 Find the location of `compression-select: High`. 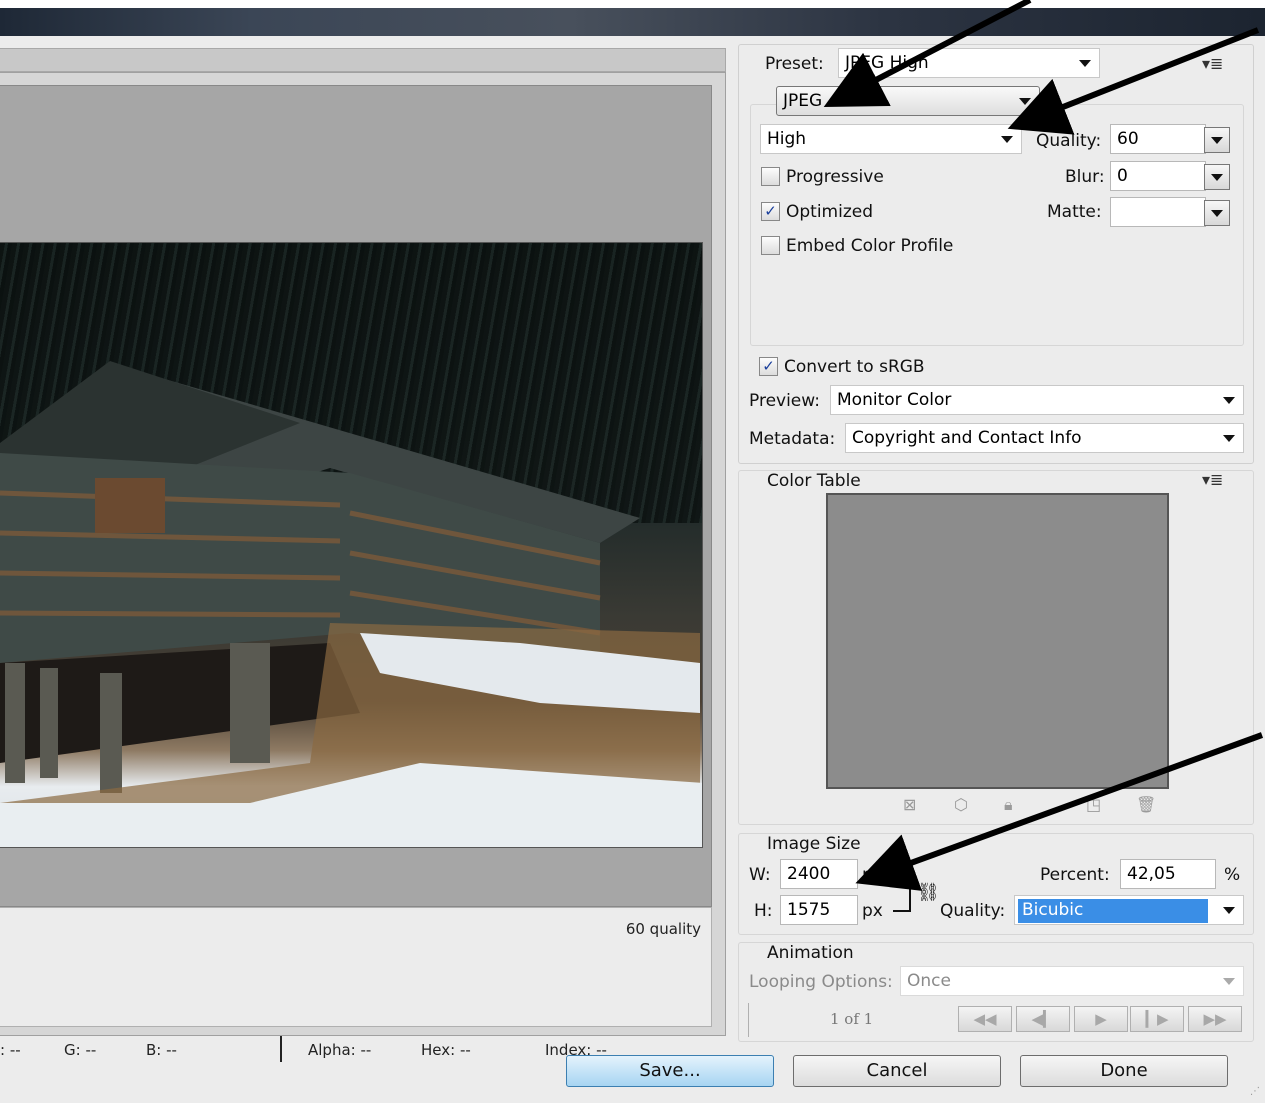

compression-select: High is located at coordinates (891, 139).